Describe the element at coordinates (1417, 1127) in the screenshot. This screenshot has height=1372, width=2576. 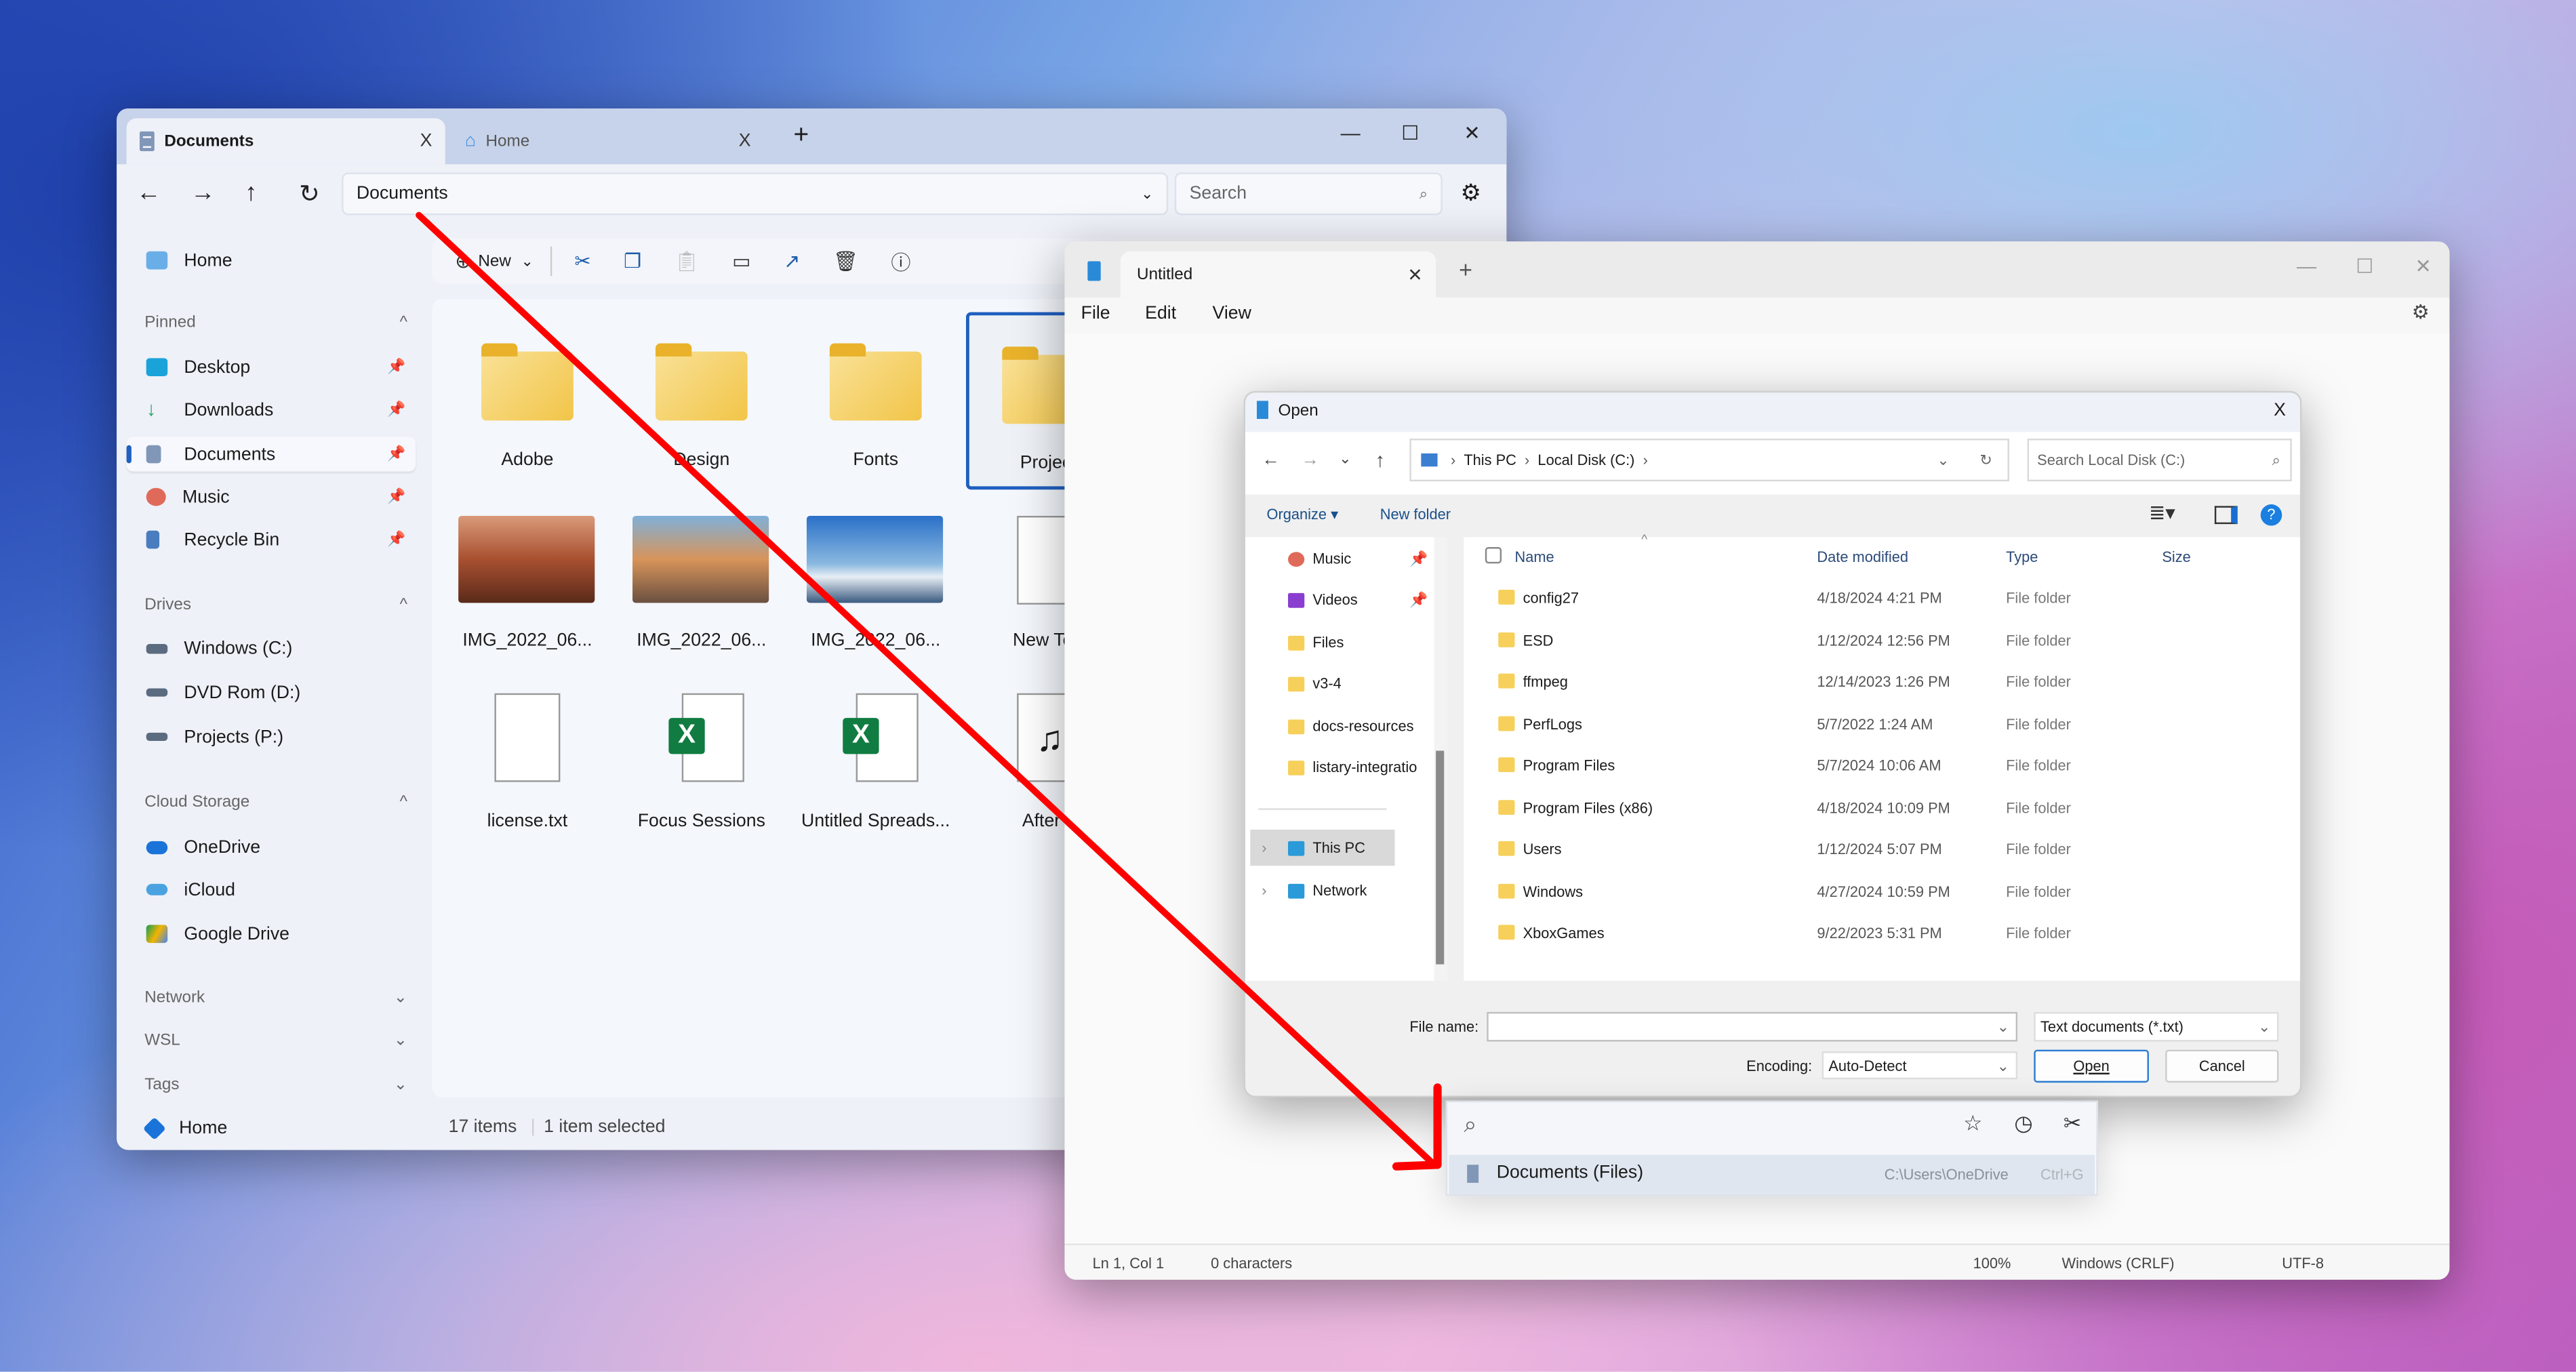
I see `arrow-head` at that location.